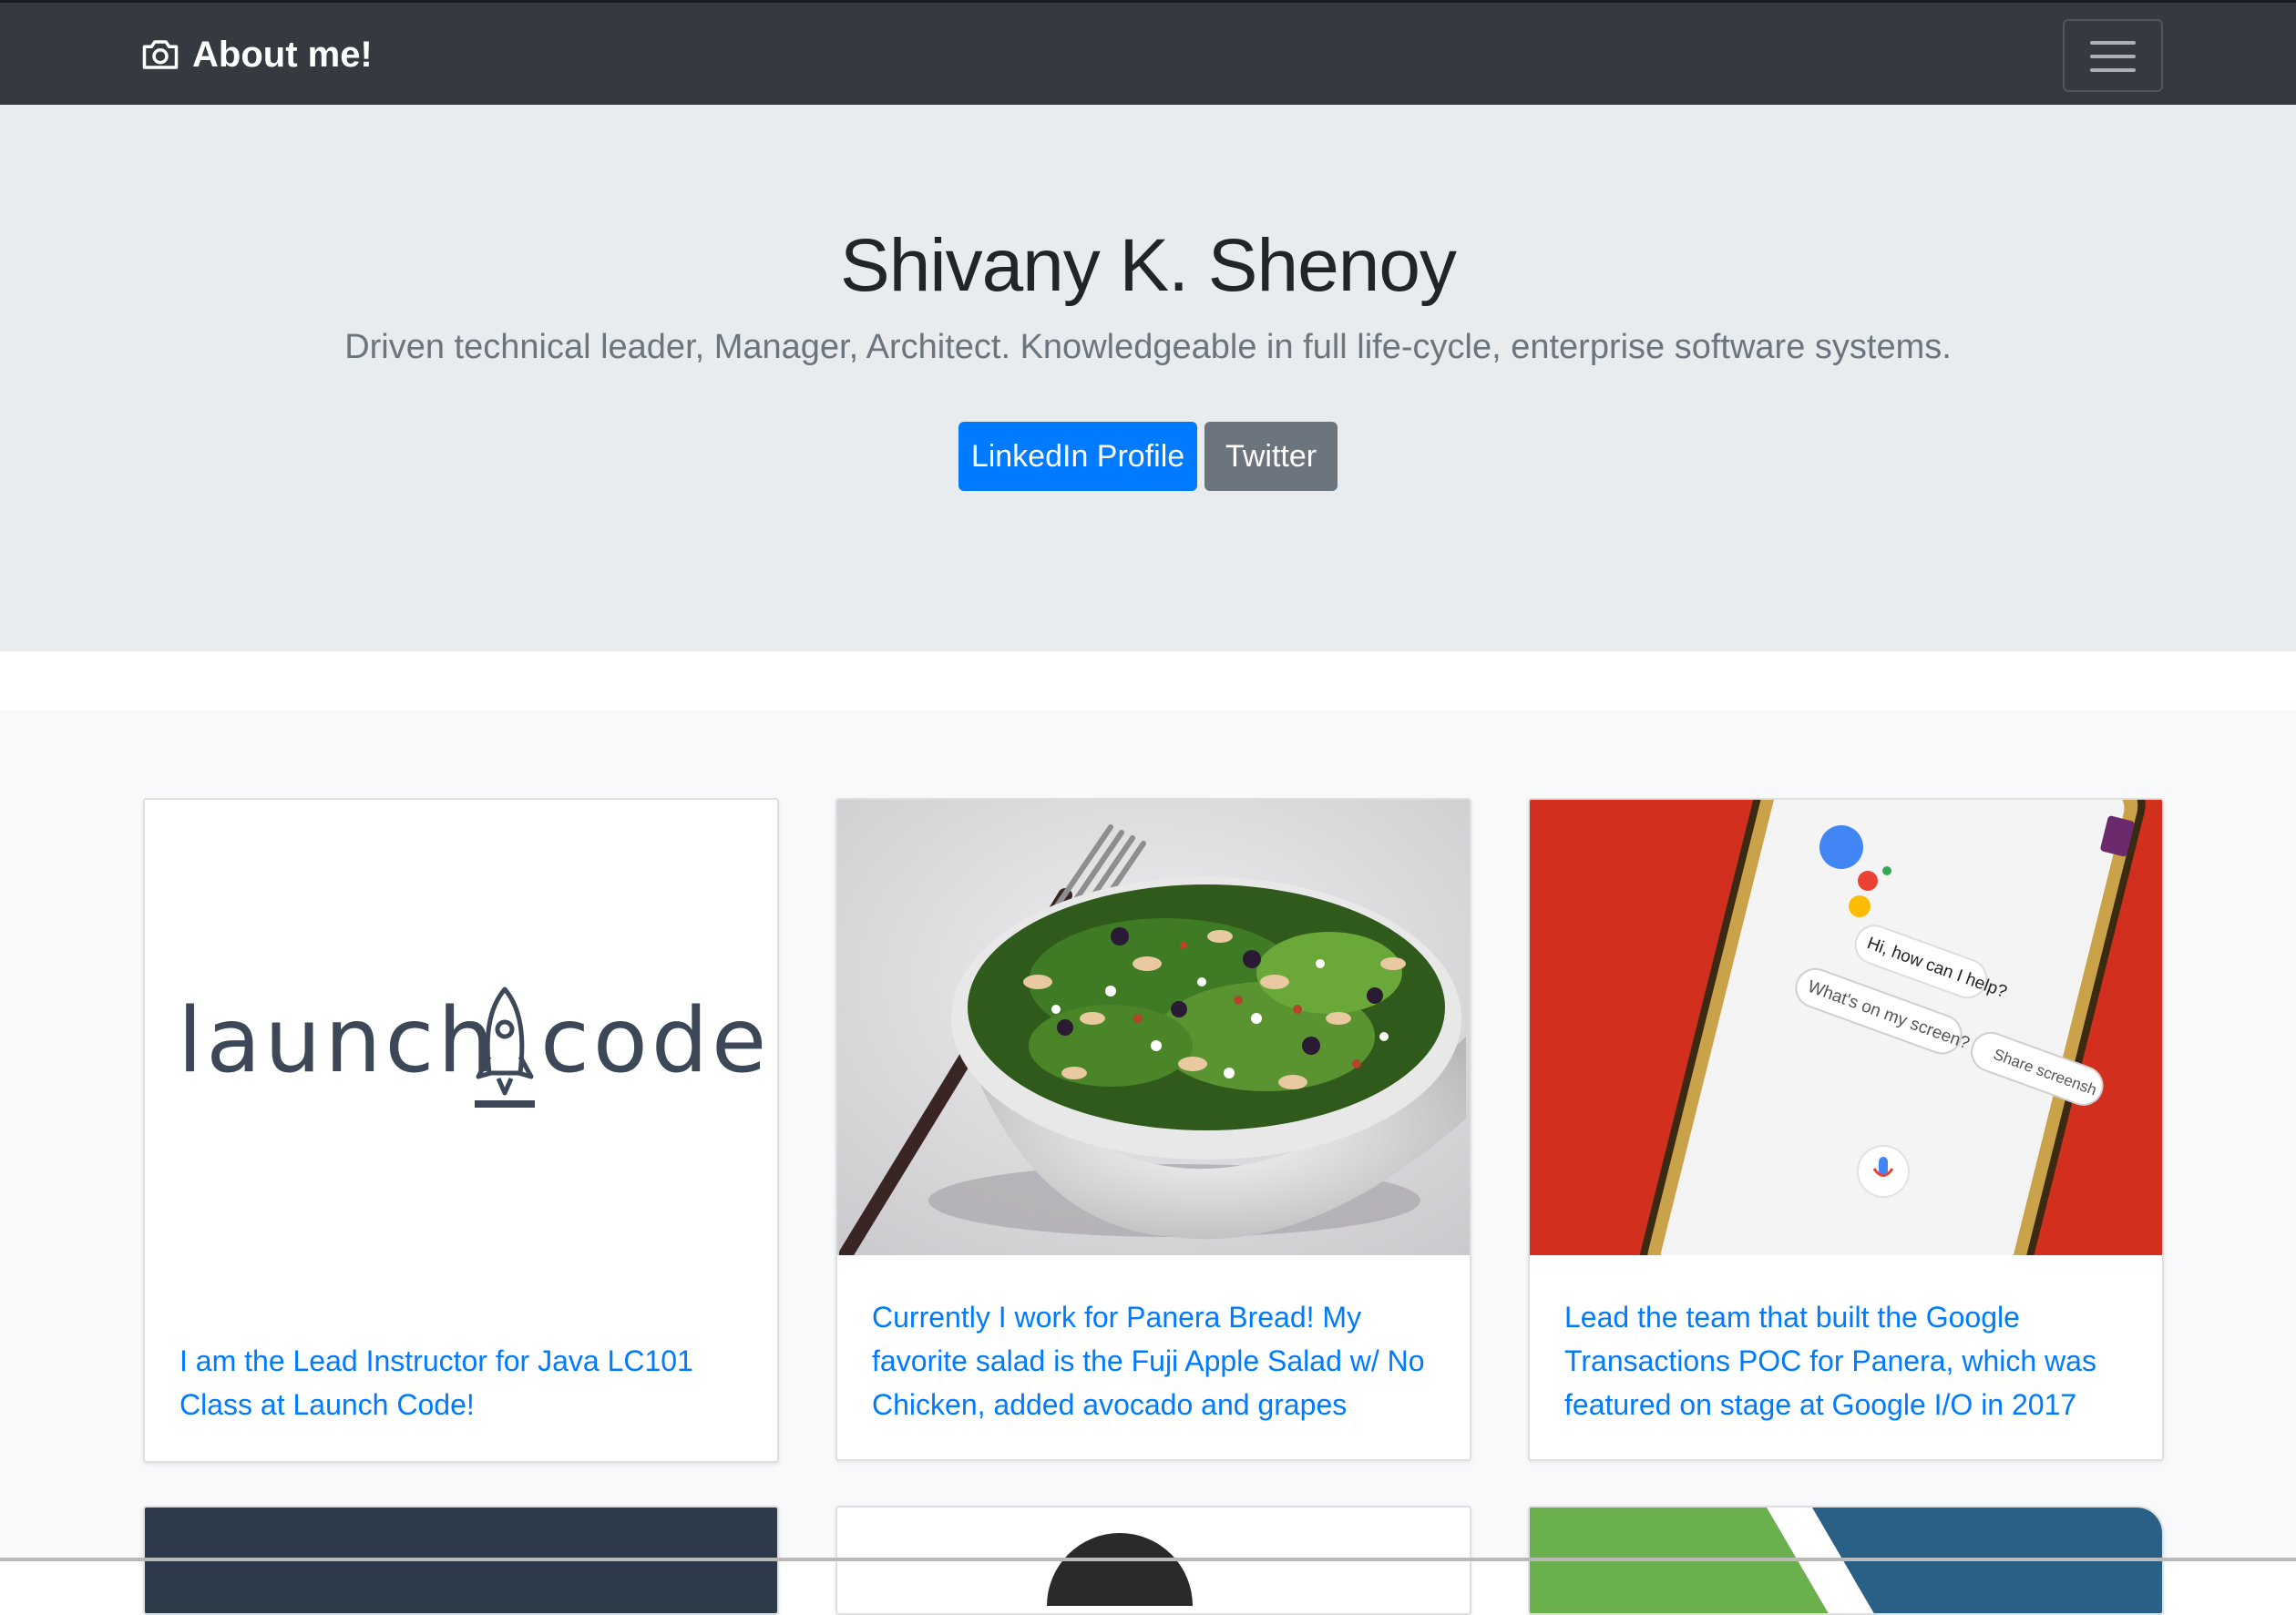 The height and width of the screenshot is (1615, 2296). Describe the element at coordinates (161, 55) in the screenshot. I see `camera-icon` at that location.